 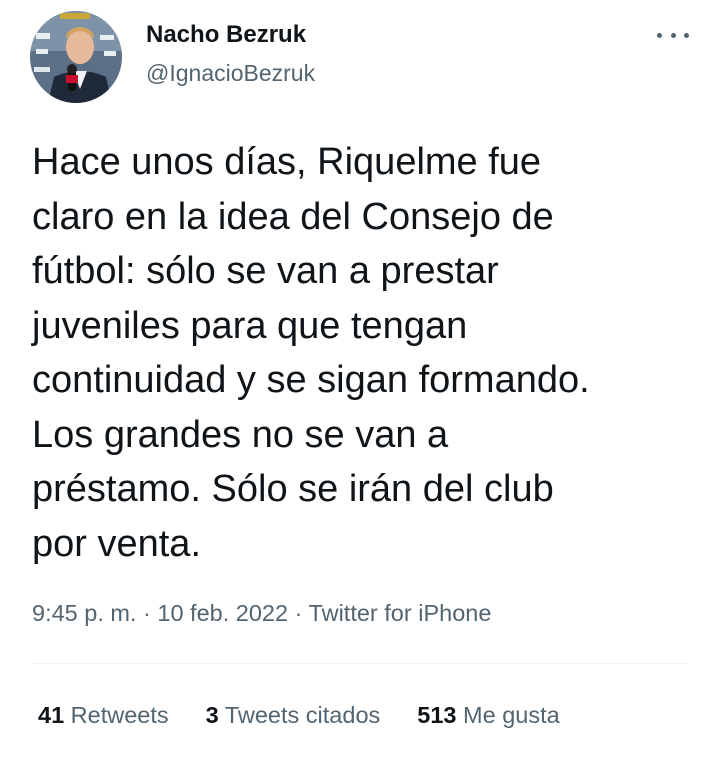 I want to click on tweet-text-line: Hace unos días, Riquelme fue, so click(x=287, y=162).